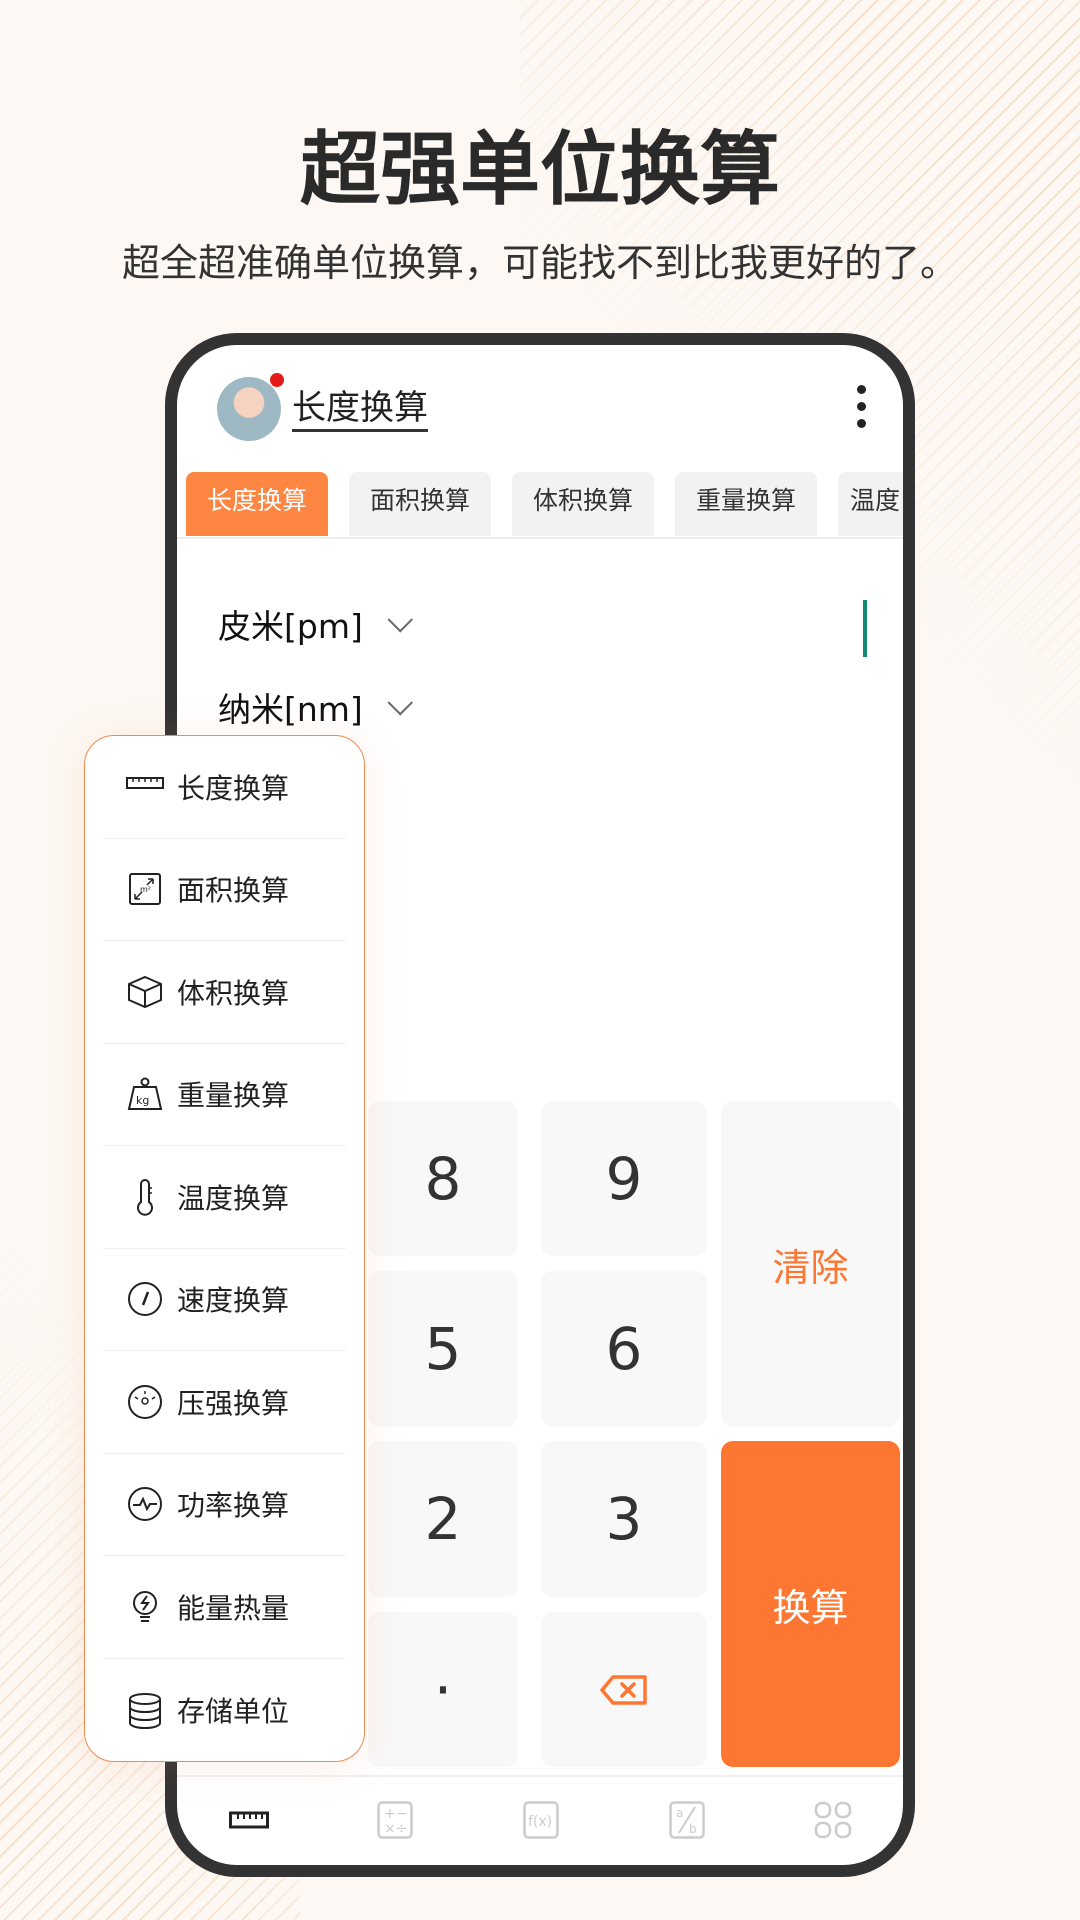  Describe the element at coordinates (810, 1264) in the screenshot. I see `clear-button: 清除` at that location.